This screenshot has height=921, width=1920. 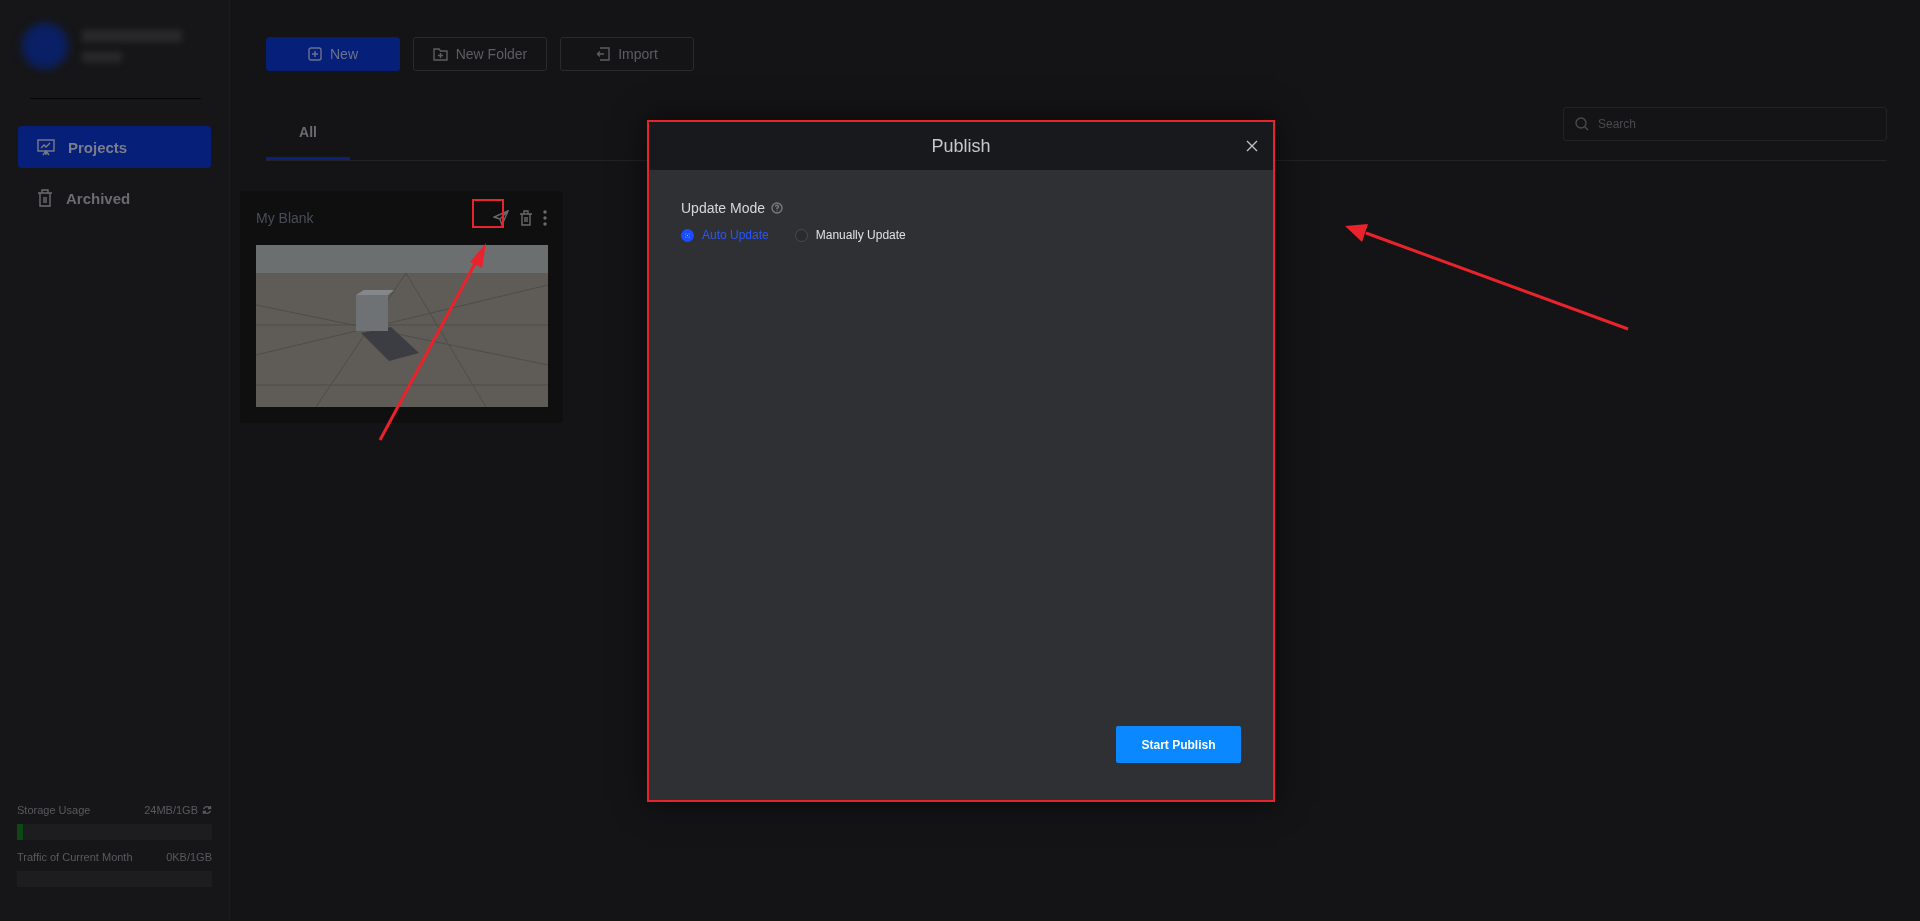 What do you see at coordinates (1582, 124) in the screenshot?
I see `search-icon` at bounding box center [1582, 124].